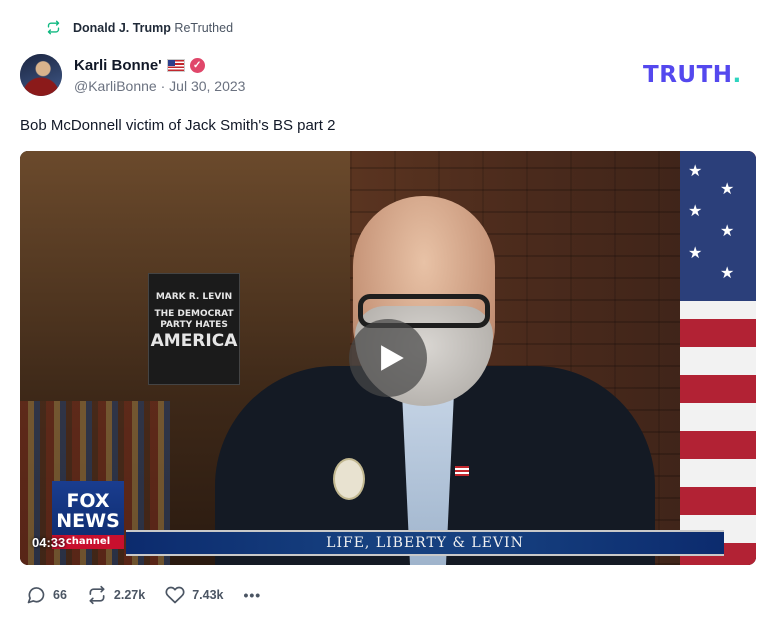  Describe the element at coordinates (194, 297) in the screenshot. I see `book-author: MARK R. LEVIN` at that location.